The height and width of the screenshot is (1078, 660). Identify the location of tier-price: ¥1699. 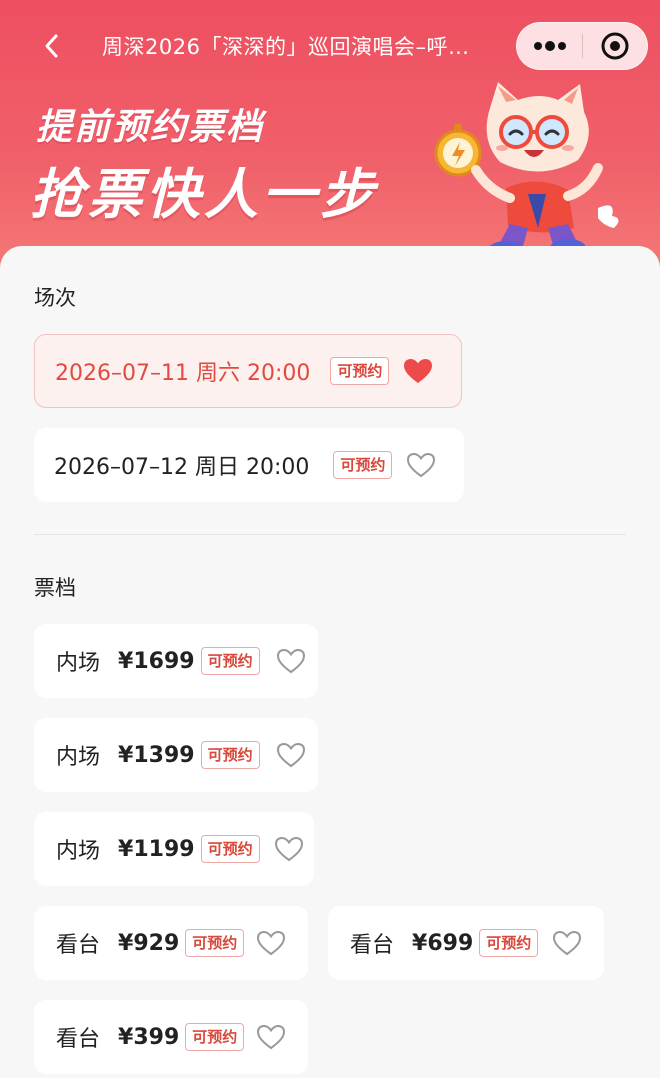
(156, 661).